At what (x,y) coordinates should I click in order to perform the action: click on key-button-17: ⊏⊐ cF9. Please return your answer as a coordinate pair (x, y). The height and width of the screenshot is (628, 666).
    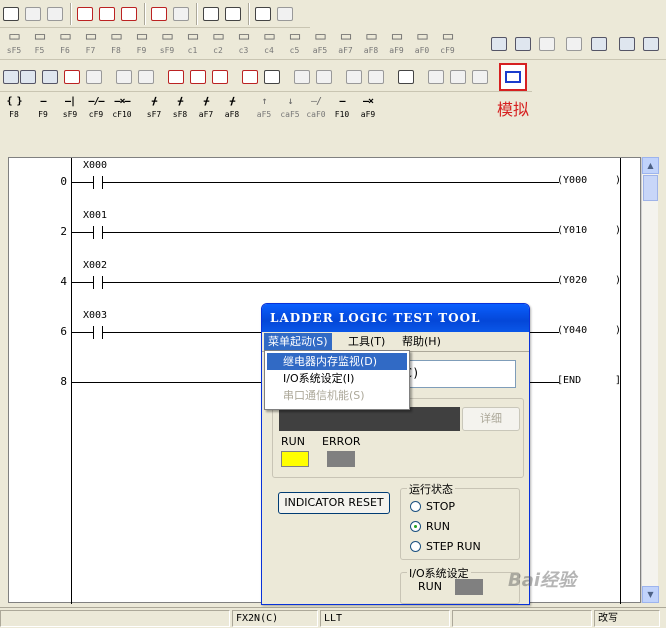
    Looking at the image, I should click on (448, 45).